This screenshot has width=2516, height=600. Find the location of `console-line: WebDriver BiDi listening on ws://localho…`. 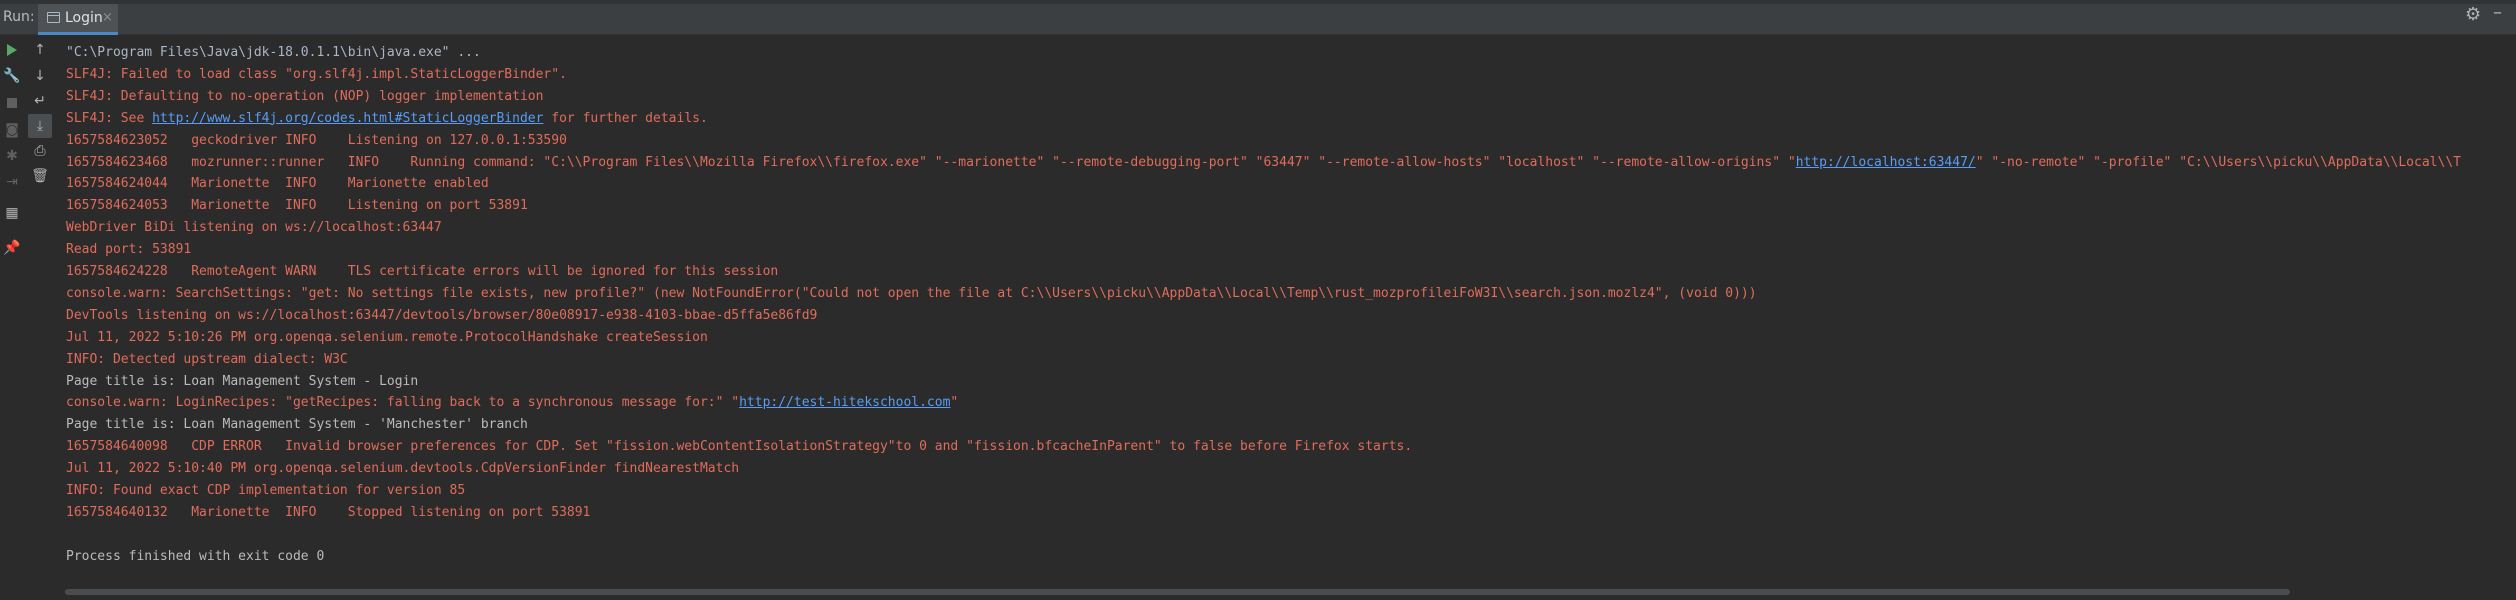

console-line: WebDriver BiDi listening on ws://localho… is located at coordinates (254, 228).